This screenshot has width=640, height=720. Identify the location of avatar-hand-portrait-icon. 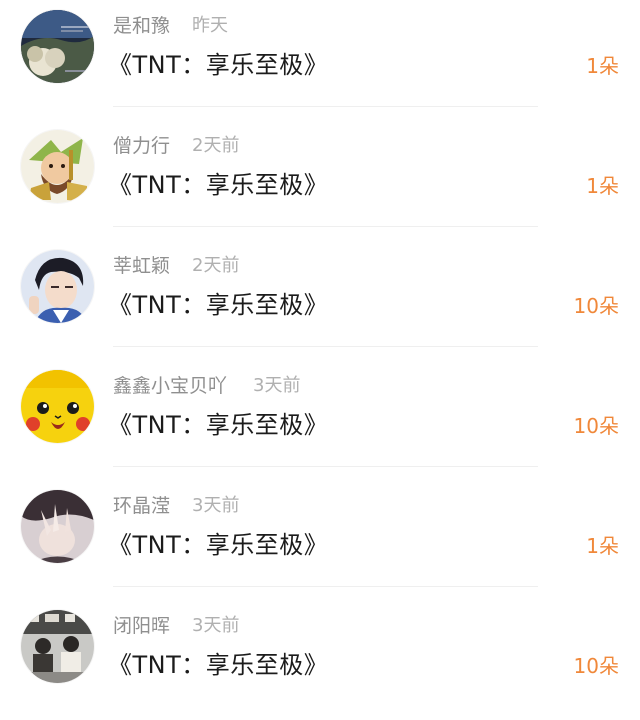
(57, 526).